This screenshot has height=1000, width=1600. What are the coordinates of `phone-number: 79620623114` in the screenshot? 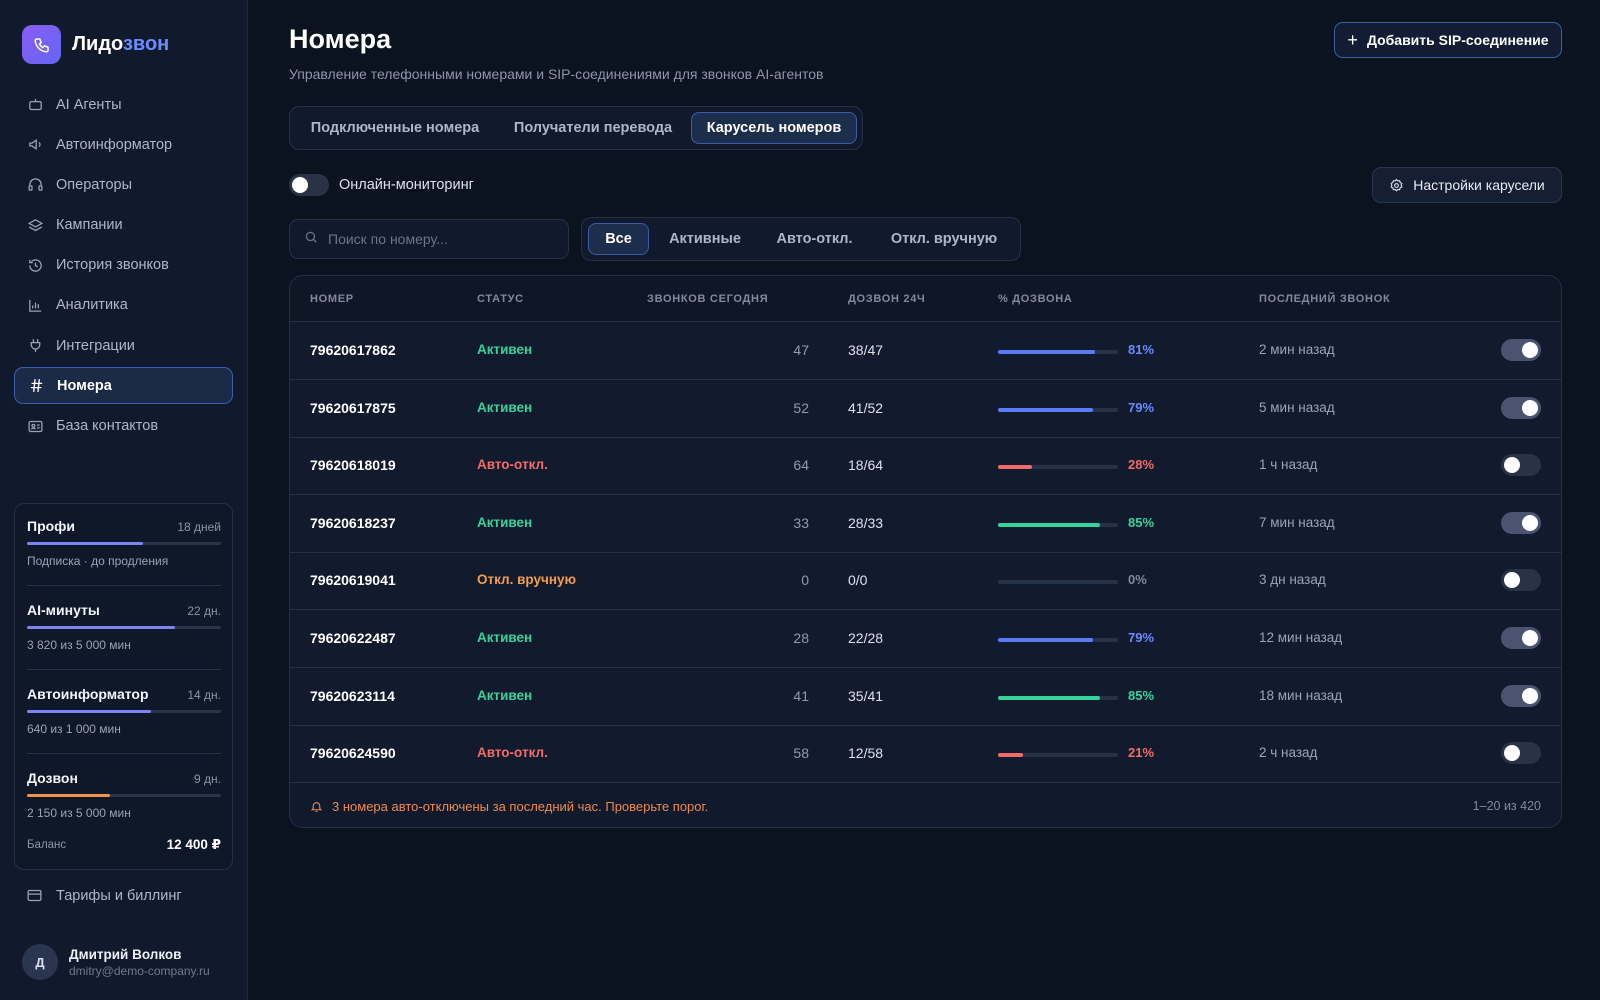 It's located at (352, 695).